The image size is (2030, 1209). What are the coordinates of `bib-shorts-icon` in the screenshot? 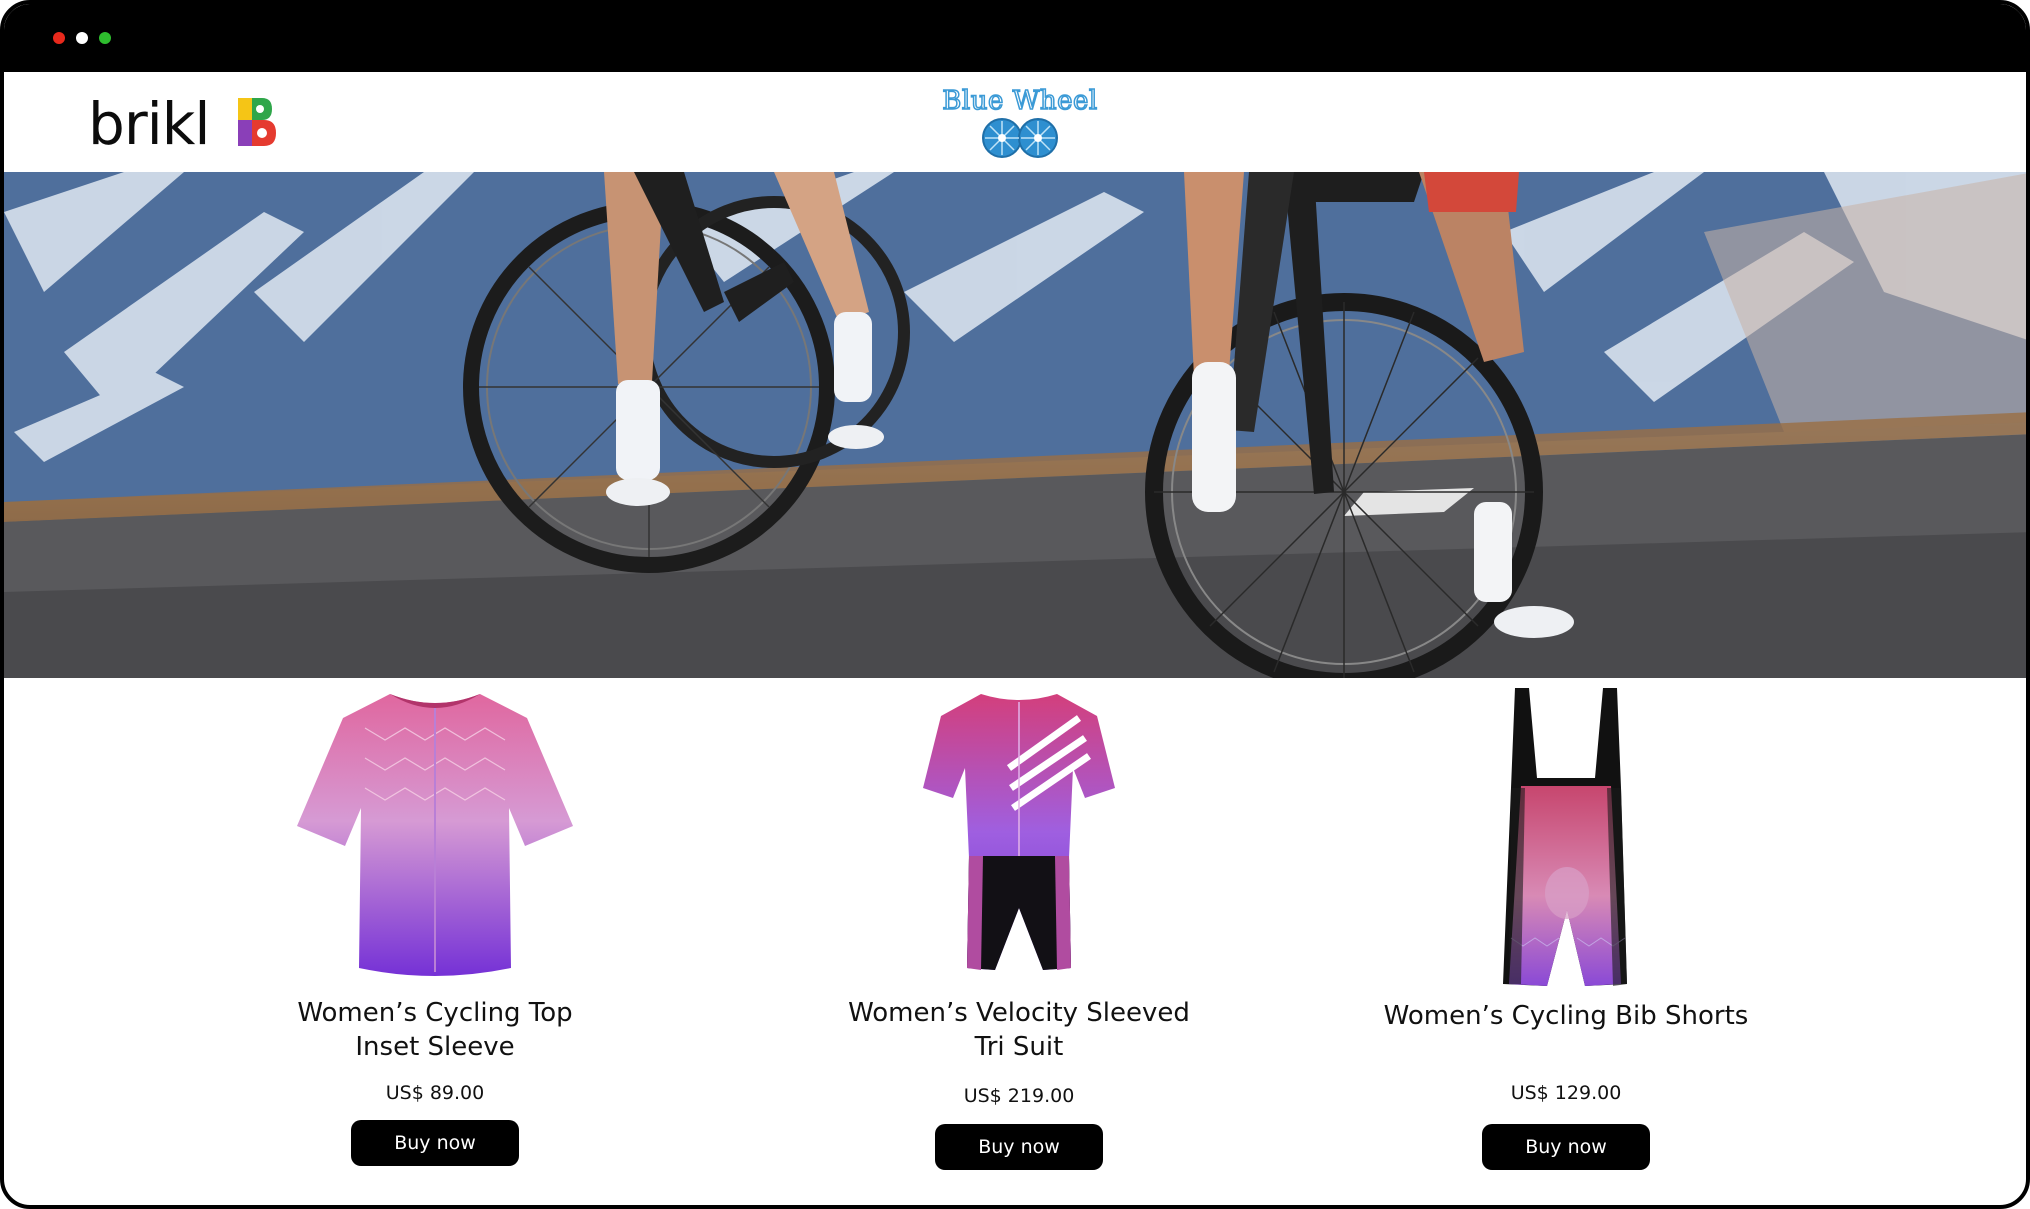 It's located at (1566, 838).